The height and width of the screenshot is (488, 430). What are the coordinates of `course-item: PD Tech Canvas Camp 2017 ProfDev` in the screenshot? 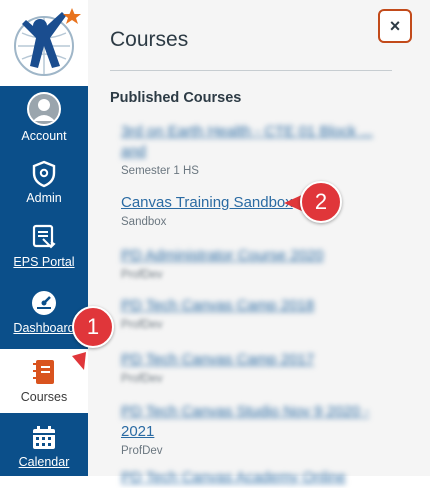 It's located at (256, 367).